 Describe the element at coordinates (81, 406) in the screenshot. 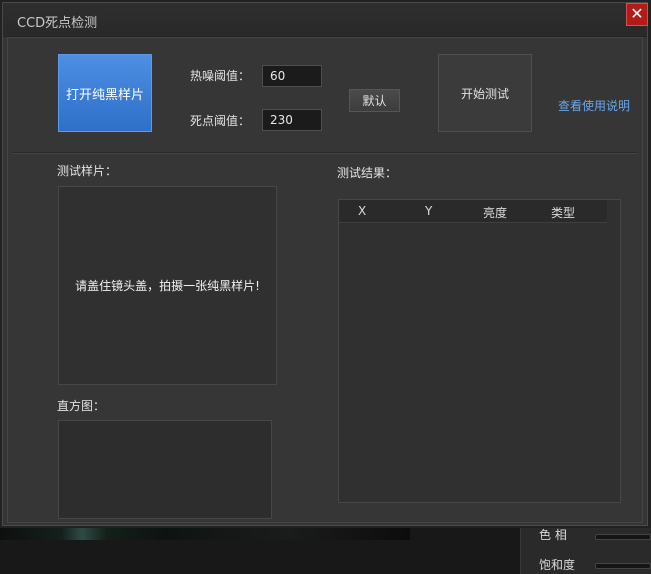

I see `histogram-label: 直方图：` at that location.